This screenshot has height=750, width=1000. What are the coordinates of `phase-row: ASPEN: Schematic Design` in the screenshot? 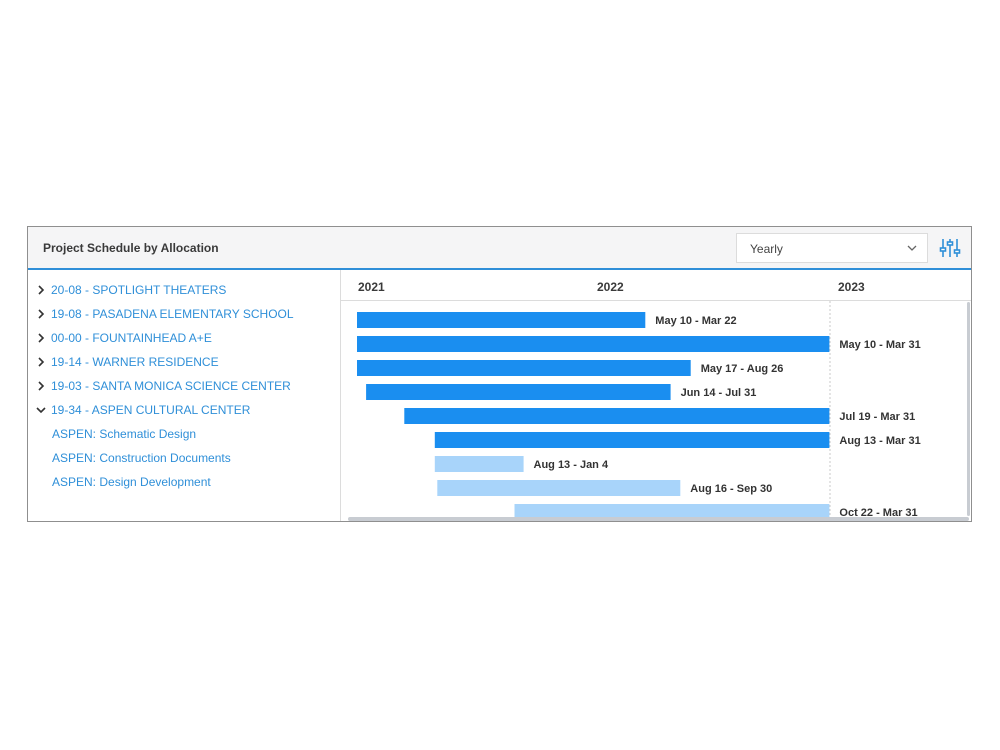 It's located at (124, 434).